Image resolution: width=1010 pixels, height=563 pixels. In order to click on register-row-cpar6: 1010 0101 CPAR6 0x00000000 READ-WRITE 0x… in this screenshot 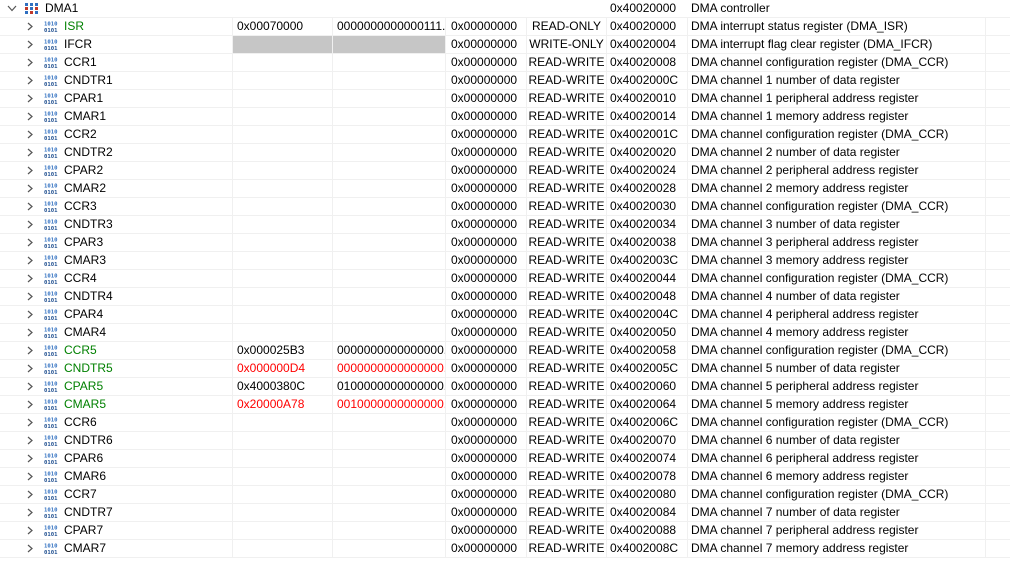, I will do `click(505, 459)`.